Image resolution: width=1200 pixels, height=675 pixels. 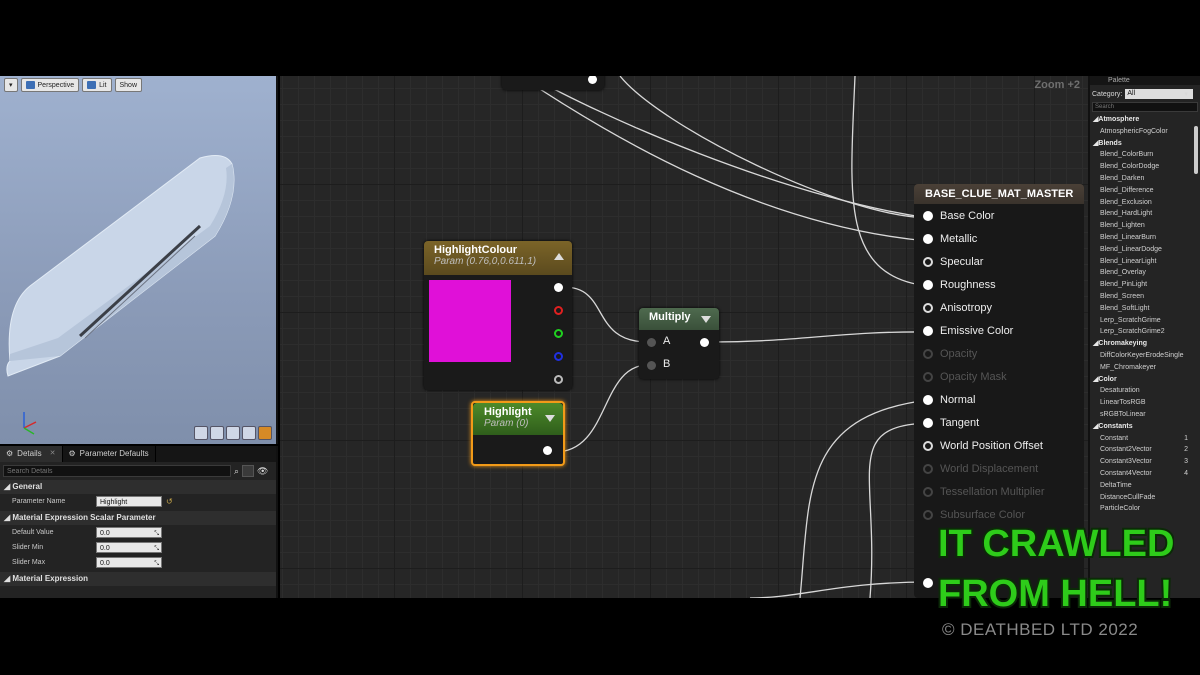 What do you see at coordinates (1145, 107) in the screenshot?
I see `palette-search-input: Search` at bounding box center [1145, 107].